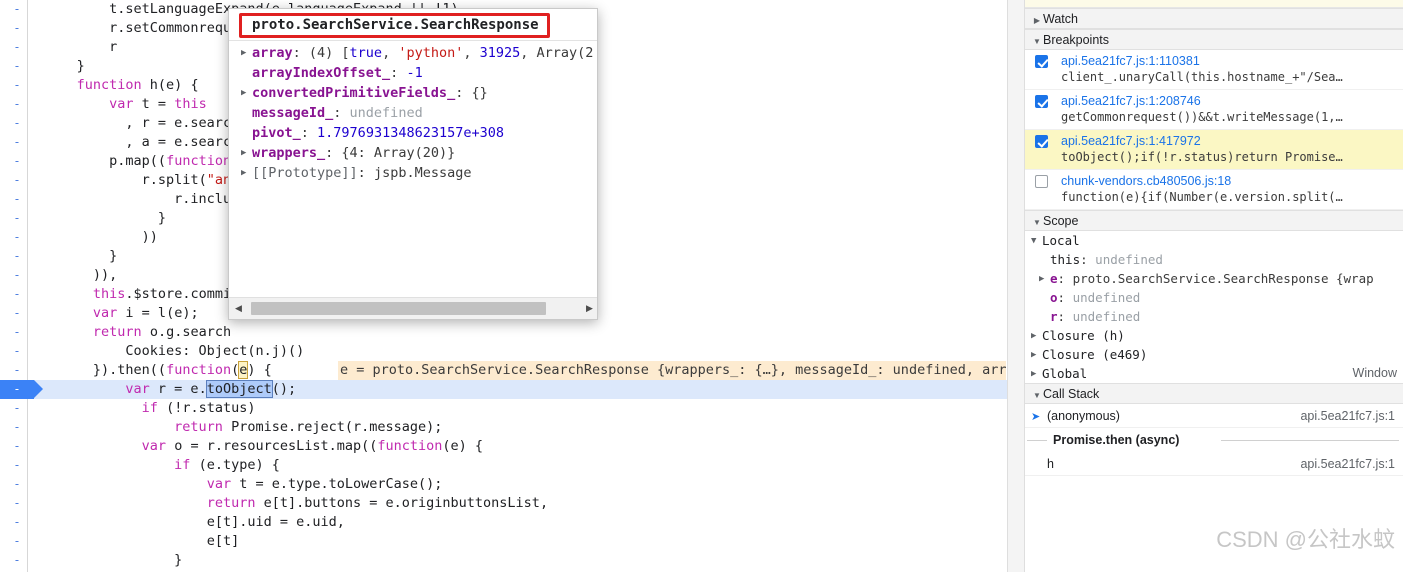 Image resolution: width=1403 pixels, height=572 pixels. Describe the element at coordinates (1214, 240) in the screenshot. I see `scope-group-row: ▼ Local` at that location.